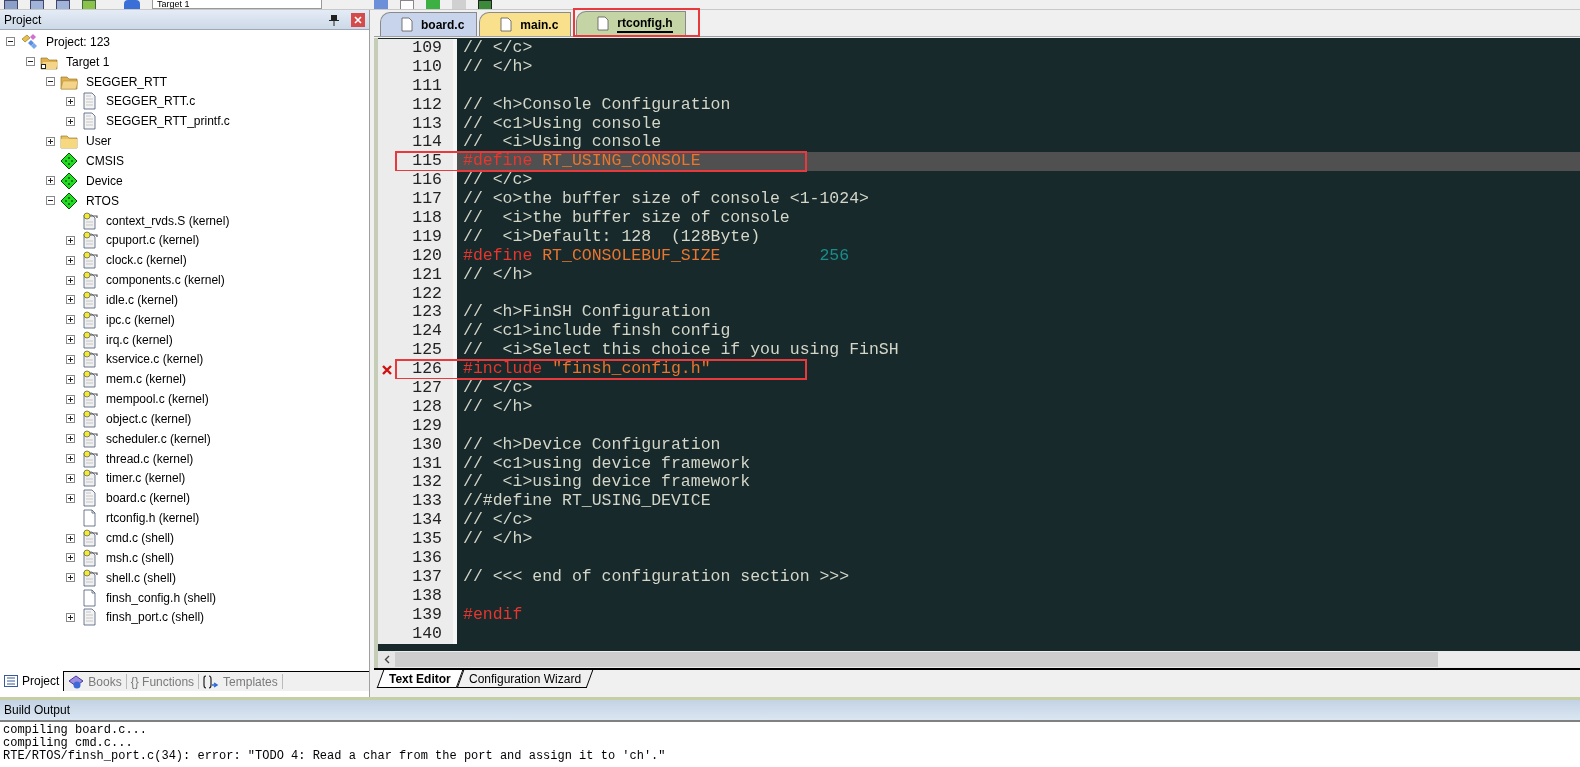 Image resolution: width=1580 pixels, height=767 pixels. Describe the element at coordinates (165, 280) in the screenshot. I see `tree-item: components.c (kernel)` at that location.